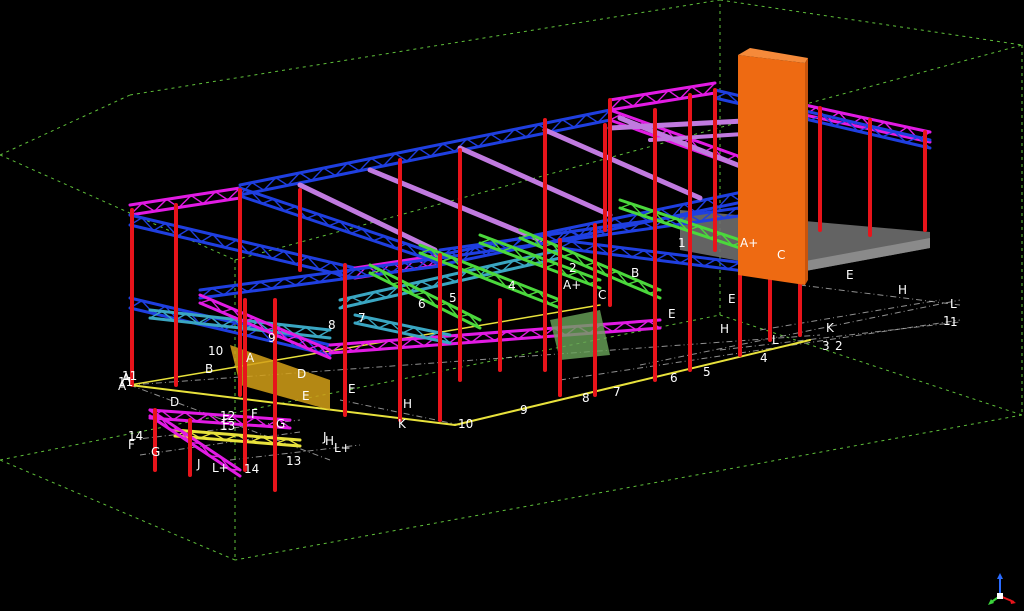  I want to click on grid-label: 9, so click(272, 338).